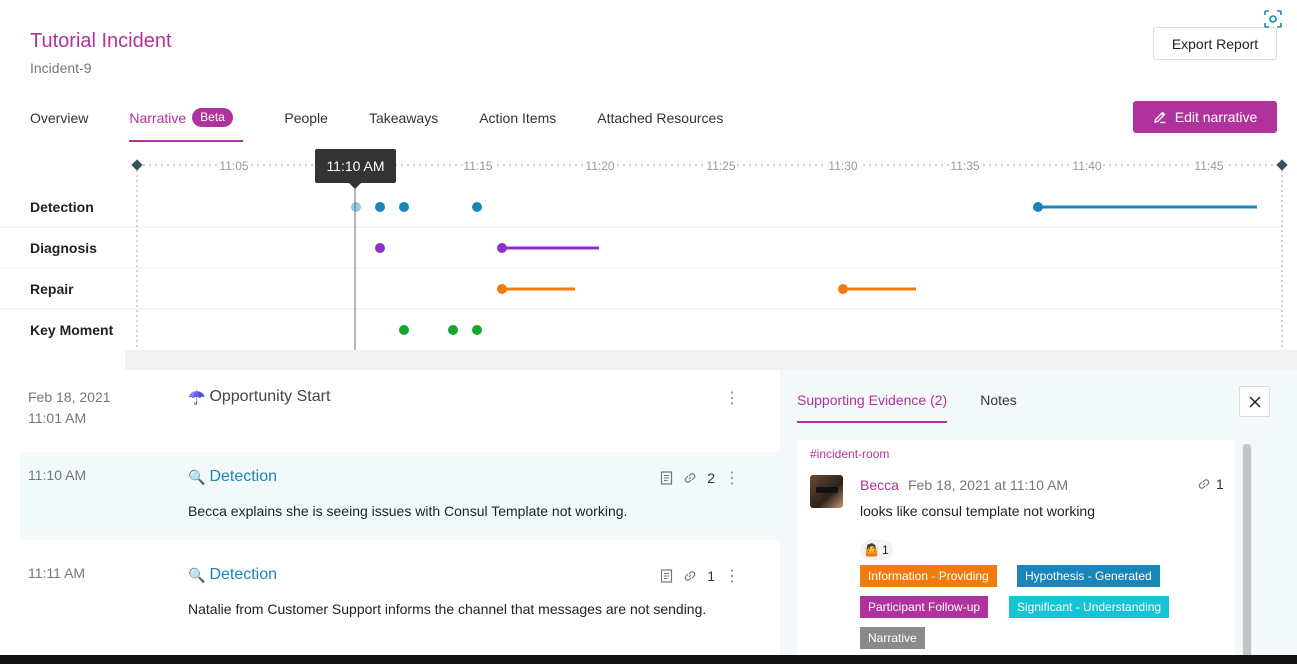  Describe the element at coordinates (711, 360) in the screenshot. I see `timeline-divider` at that location.